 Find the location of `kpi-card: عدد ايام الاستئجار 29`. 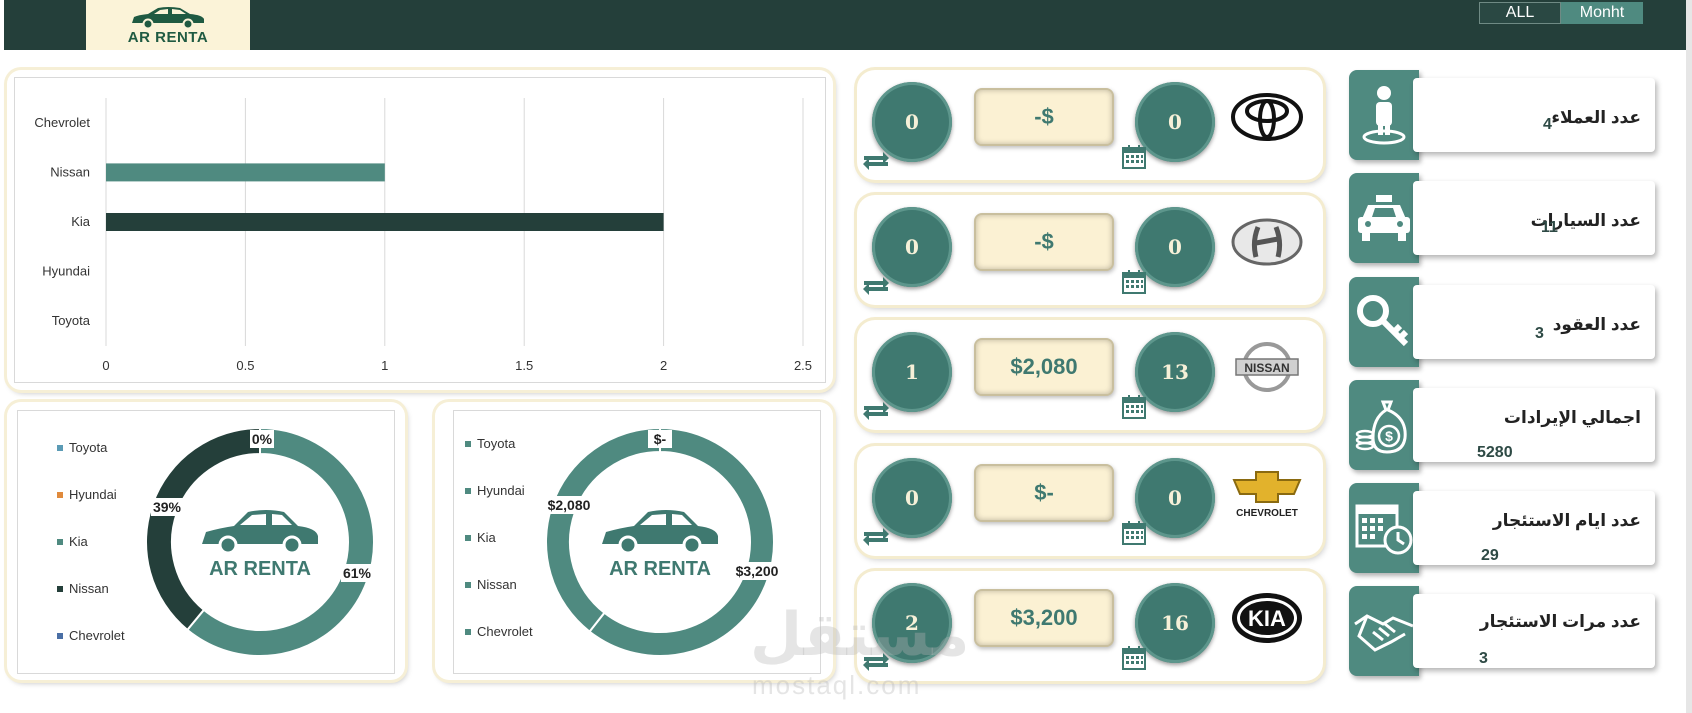

kpi-card: عدد ايام الاستئجار 29 is located at coordinates (1502, 528).